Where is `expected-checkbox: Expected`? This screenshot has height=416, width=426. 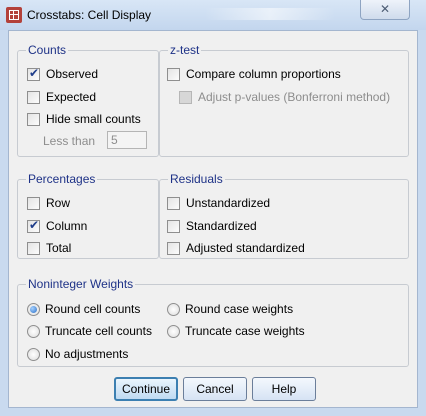
expected-checkbox: Expected is located at coordinates (61, 97).